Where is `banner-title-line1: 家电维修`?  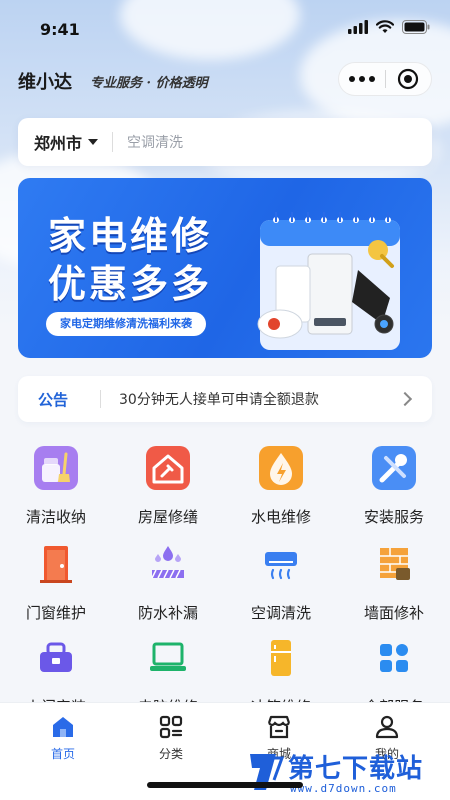
banner-title-line1: 家电维修 is located at coordinates (130, 236).